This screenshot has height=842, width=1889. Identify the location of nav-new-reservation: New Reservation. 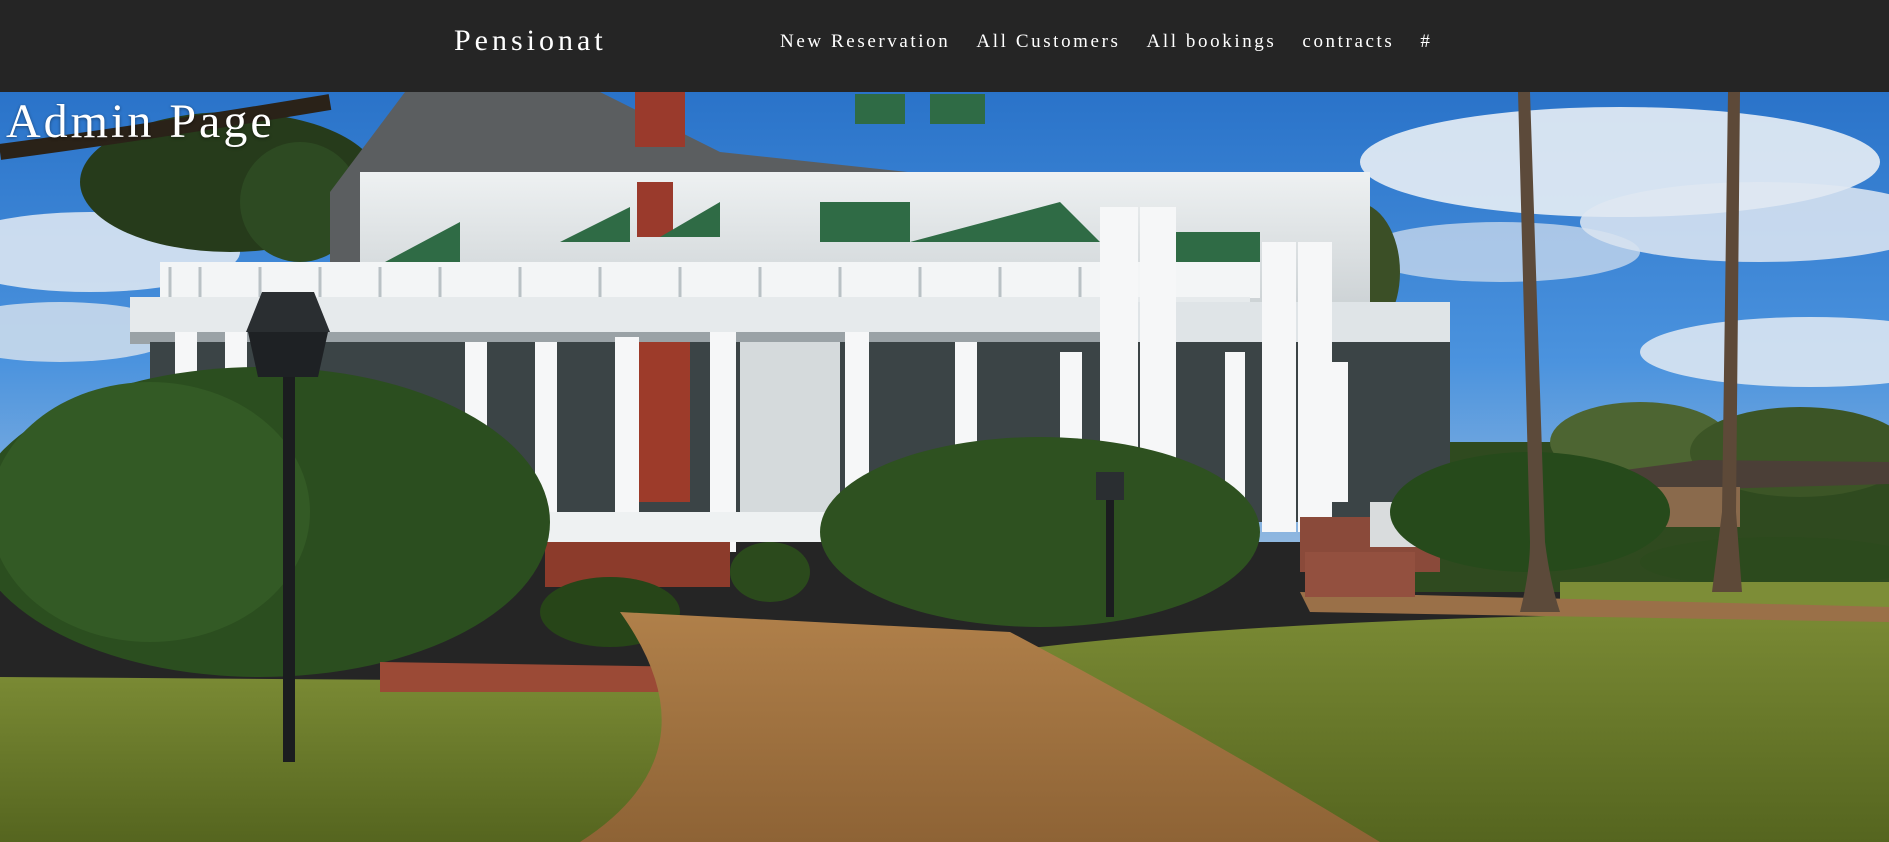
(865, 42).